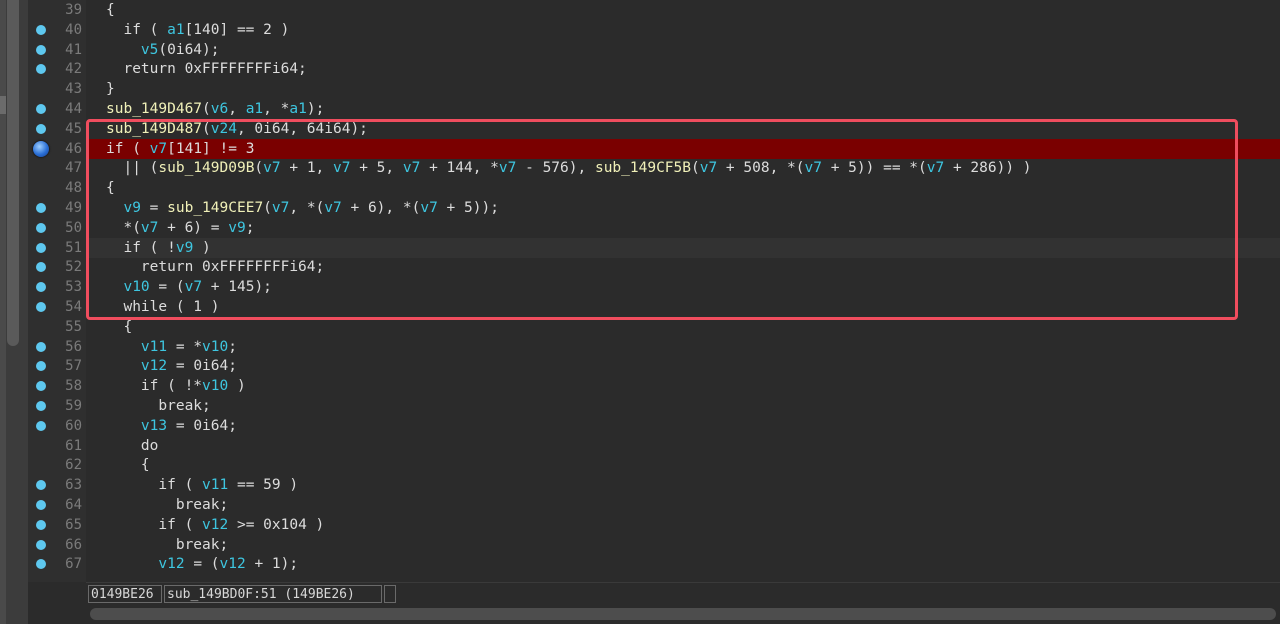 The image size is (1280, 624). Describe the element at coordinates (683, 50) in the screenshot. I see `code-line: v5(0i64);` at that location.